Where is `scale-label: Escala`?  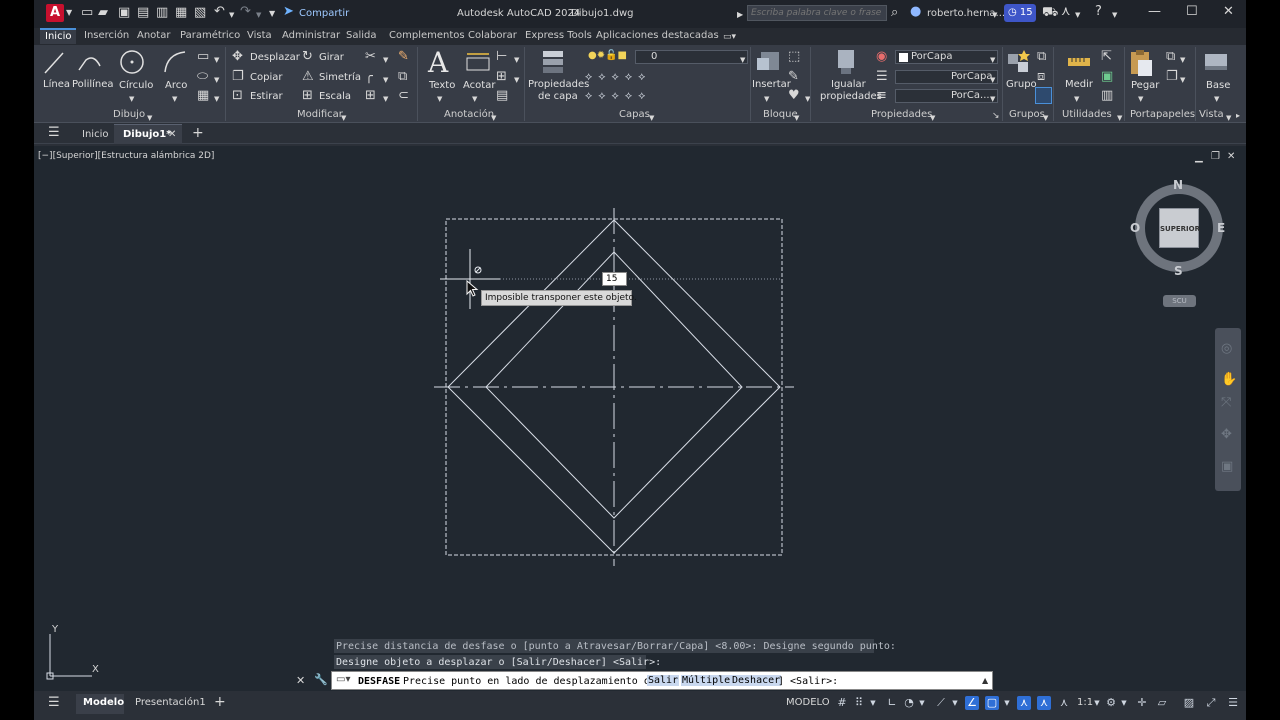
scale-label: Escala is located at coordinates (335, 96).